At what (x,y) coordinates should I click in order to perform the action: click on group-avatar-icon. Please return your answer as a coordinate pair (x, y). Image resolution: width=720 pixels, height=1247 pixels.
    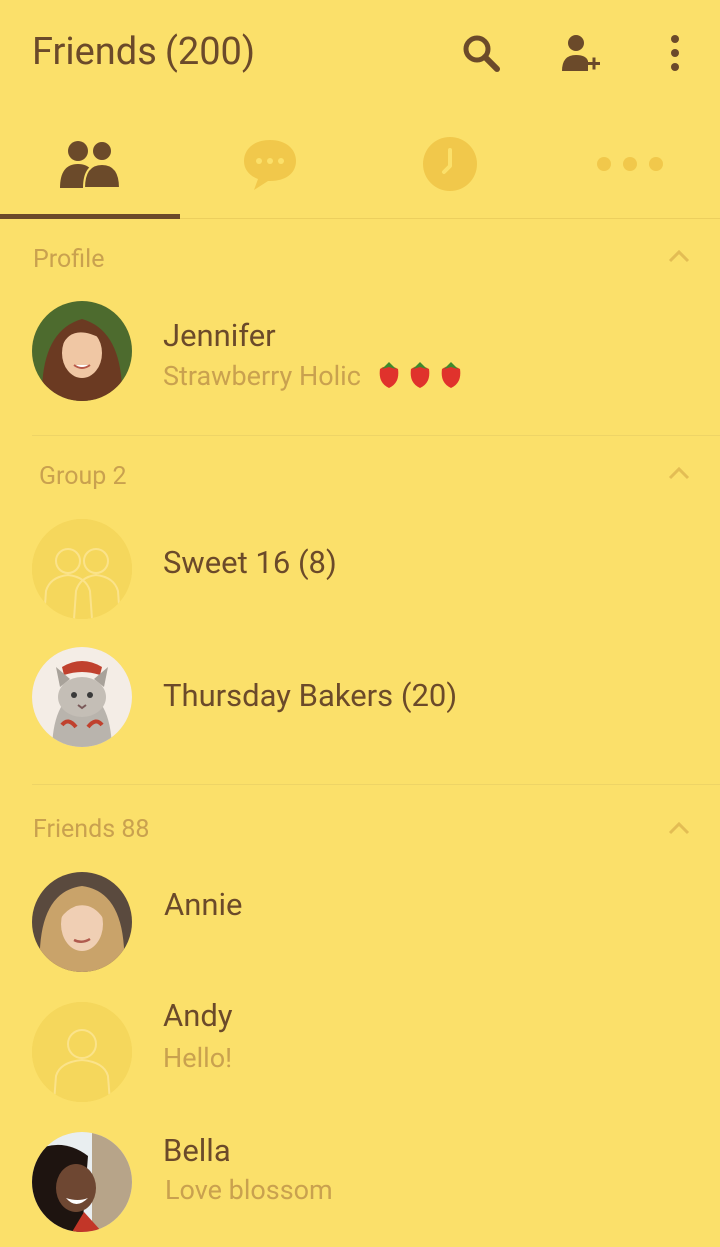
    Looking at the image, I should click on (82, 569).